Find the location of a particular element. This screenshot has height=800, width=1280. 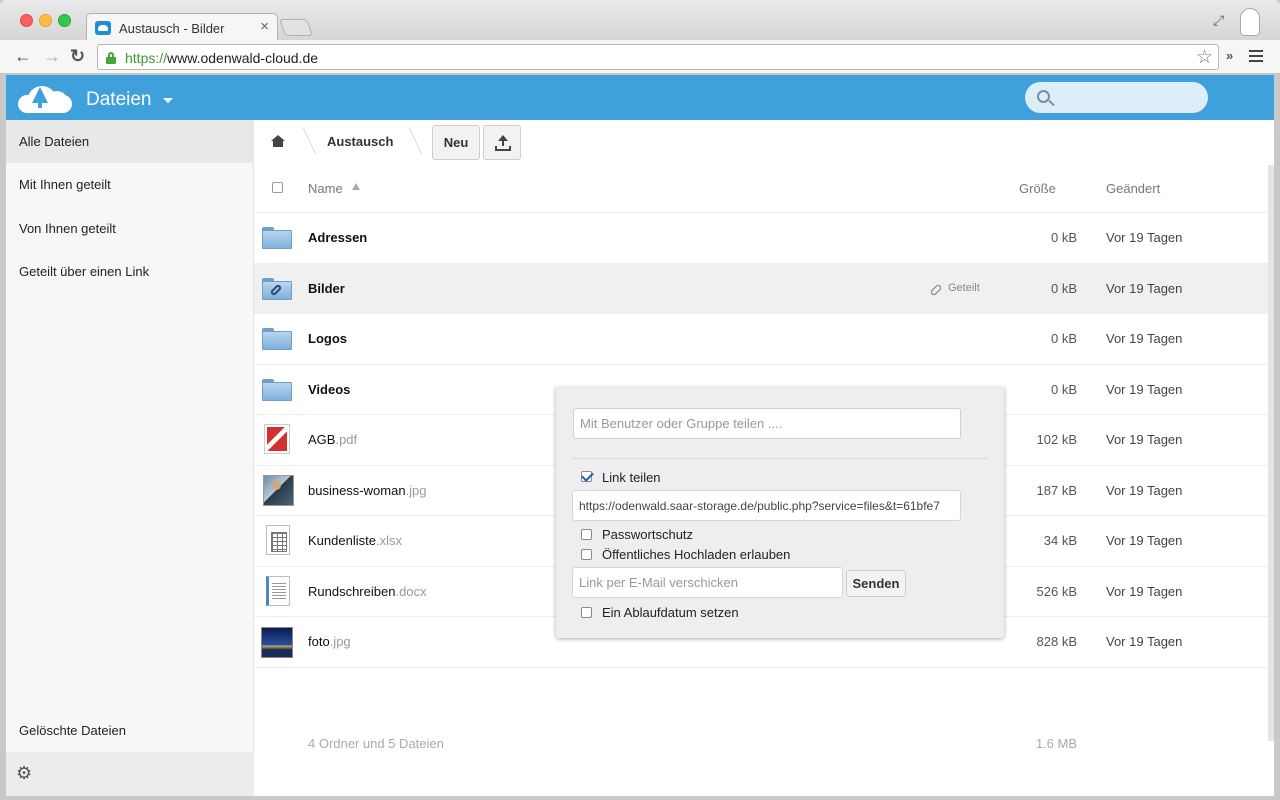

close-window-button is located at coordinates (26, 20).